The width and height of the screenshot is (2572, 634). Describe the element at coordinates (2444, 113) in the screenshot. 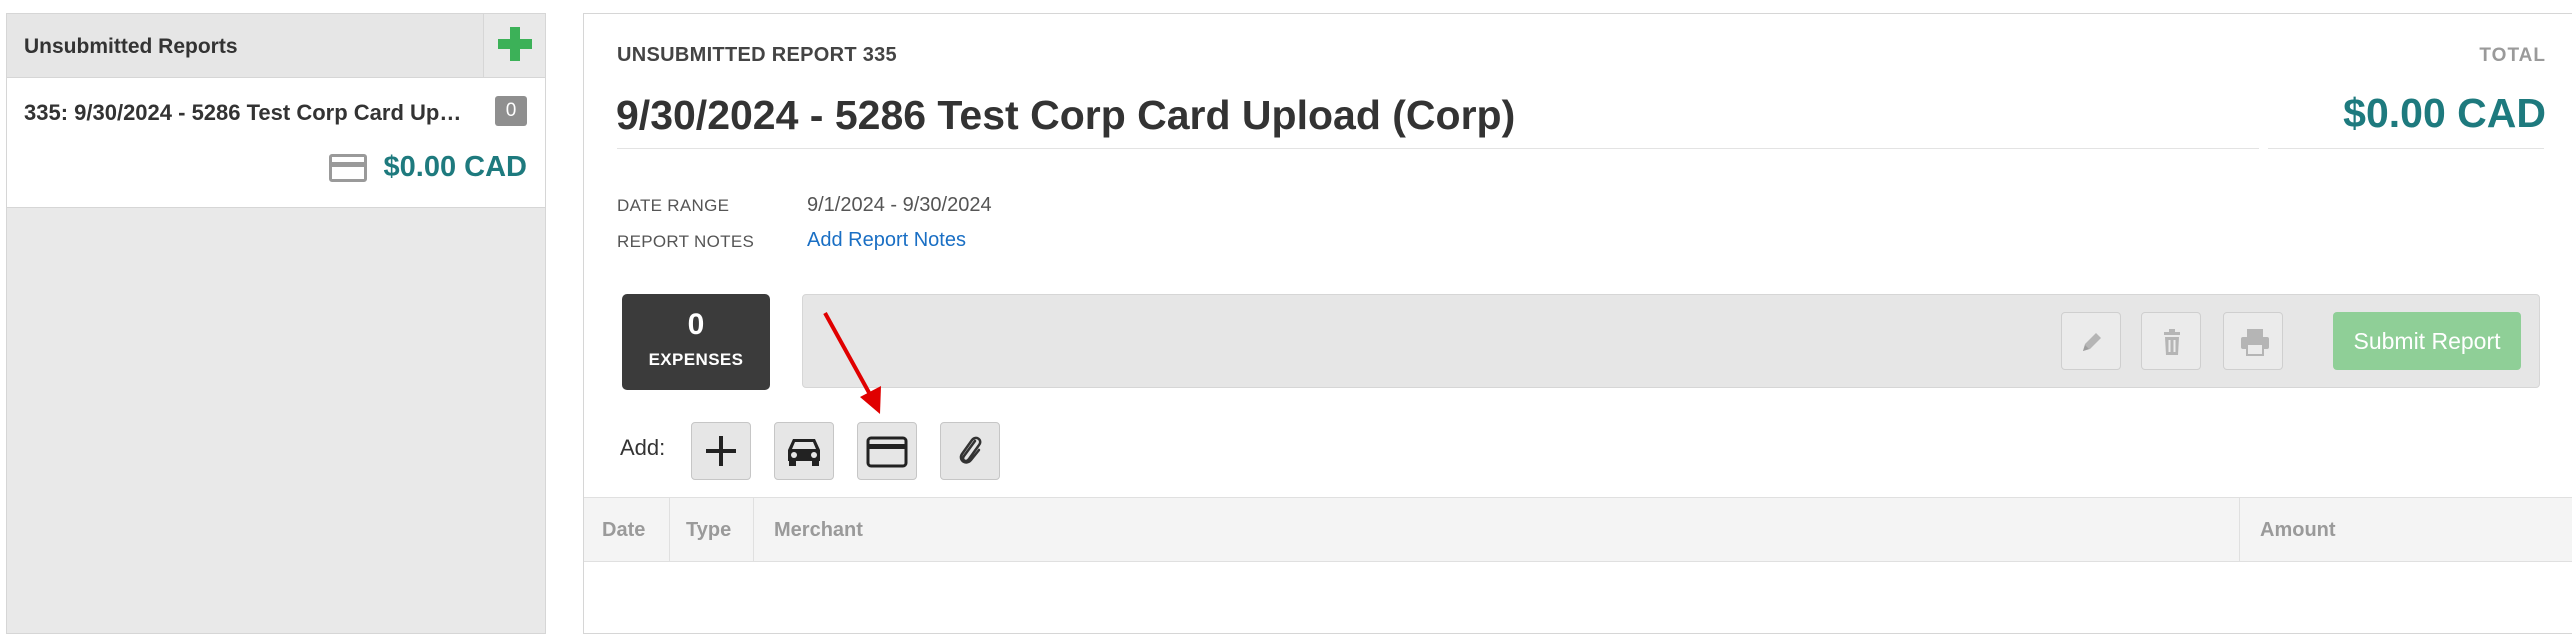

I see `total-amount: $0.00 CAD` at that location.